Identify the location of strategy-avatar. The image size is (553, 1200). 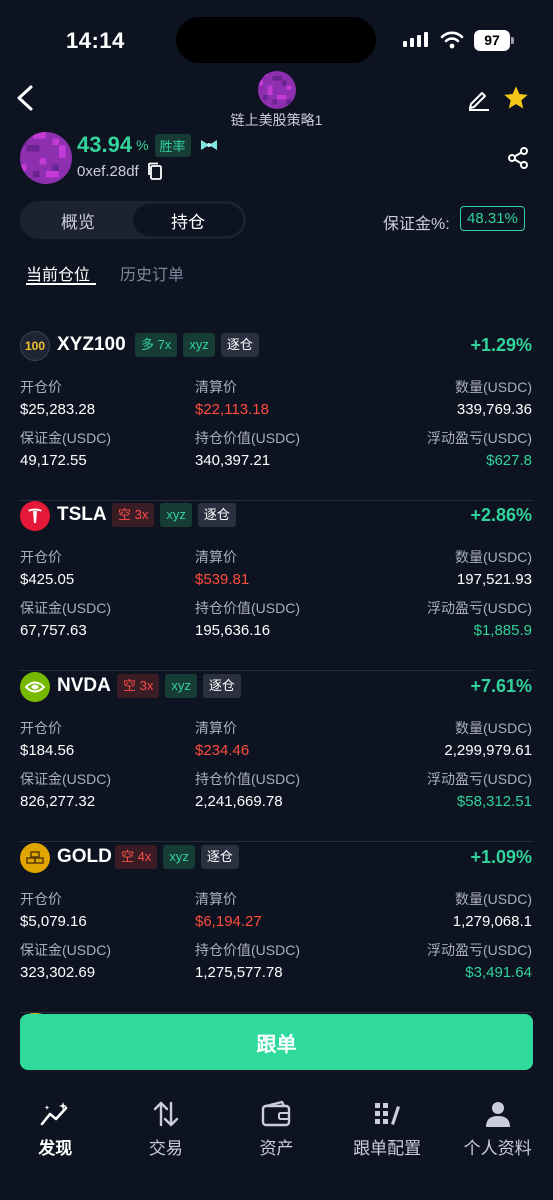
(277, 90).